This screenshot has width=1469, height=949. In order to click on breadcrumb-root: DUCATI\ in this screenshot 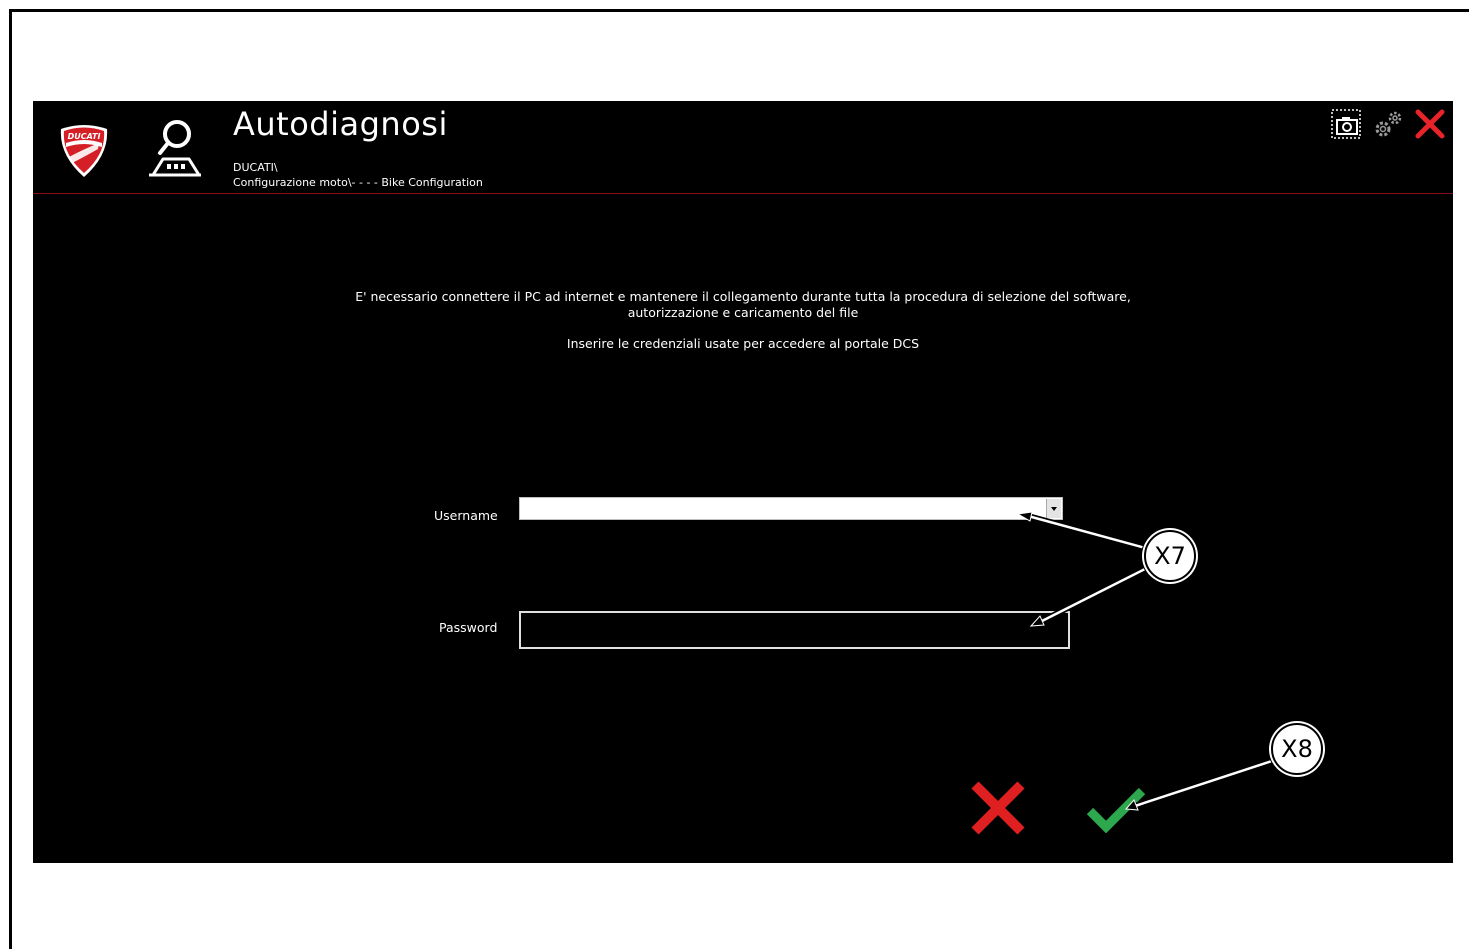, I will do `click(255, 167)`.